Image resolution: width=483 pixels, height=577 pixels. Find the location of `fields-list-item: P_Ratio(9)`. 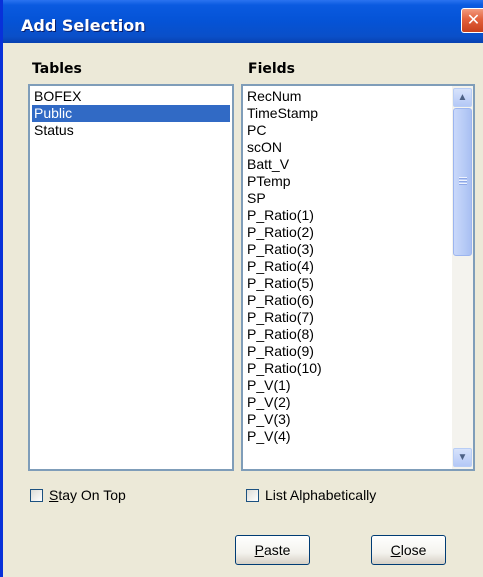

fields-list-item: P_Ratio(9) is located at coordinates (346, 351).